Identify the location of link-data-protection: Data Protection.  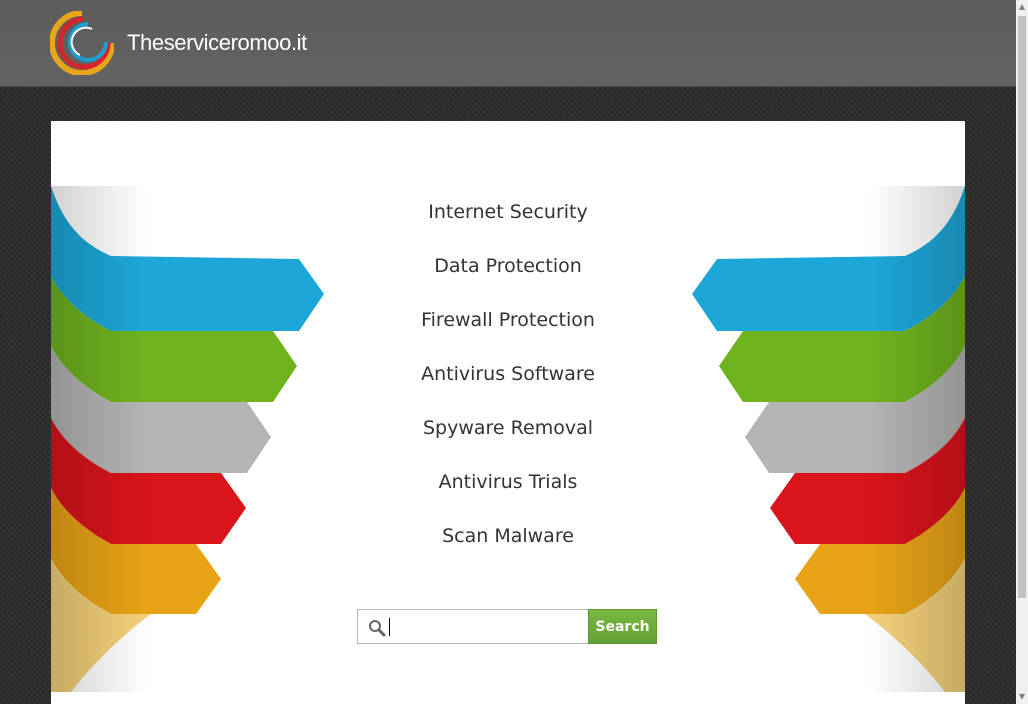
(508, 272).